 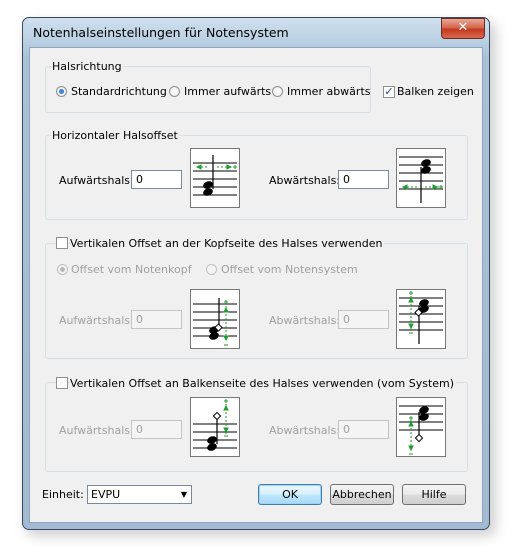 I want to click on radio-offset-notenkopf-label: Offset vom Notenkopf, so click(x=131, y=269).